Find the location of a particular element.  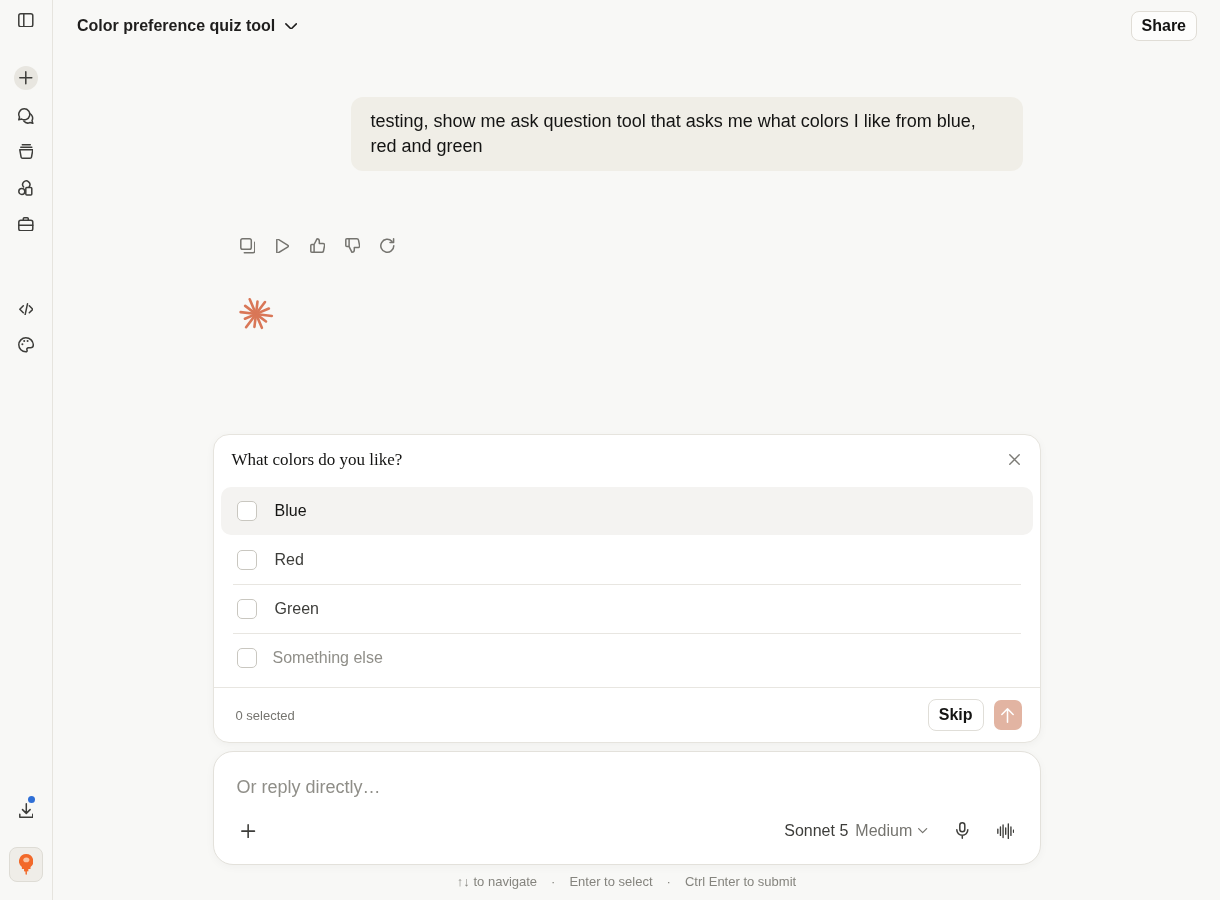

other-answer-field: Something else is located at coordinates (644, 658).